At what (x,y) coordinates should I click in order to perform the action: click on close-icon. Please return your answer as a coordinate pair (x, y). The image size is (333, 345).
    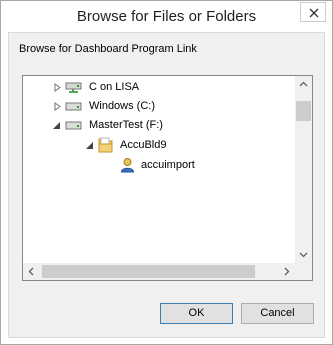
    Looking at the image, I should click on (314, 13).